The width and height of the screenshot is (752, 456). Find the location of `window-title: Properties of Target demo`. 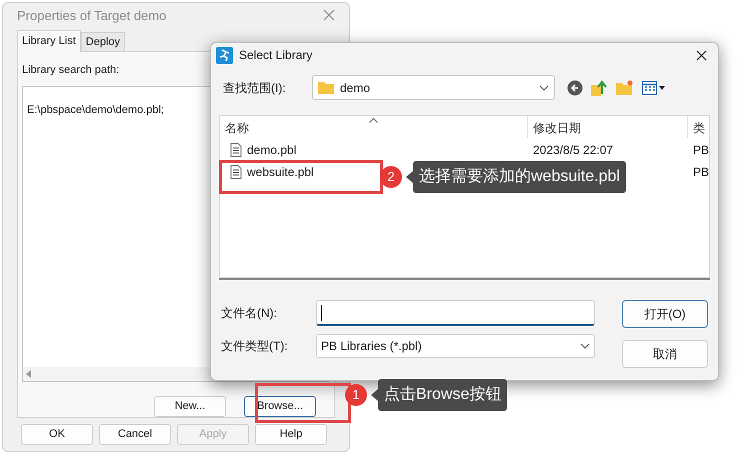

window-title: Properties of Target demo is located at coordinates (91, 15).